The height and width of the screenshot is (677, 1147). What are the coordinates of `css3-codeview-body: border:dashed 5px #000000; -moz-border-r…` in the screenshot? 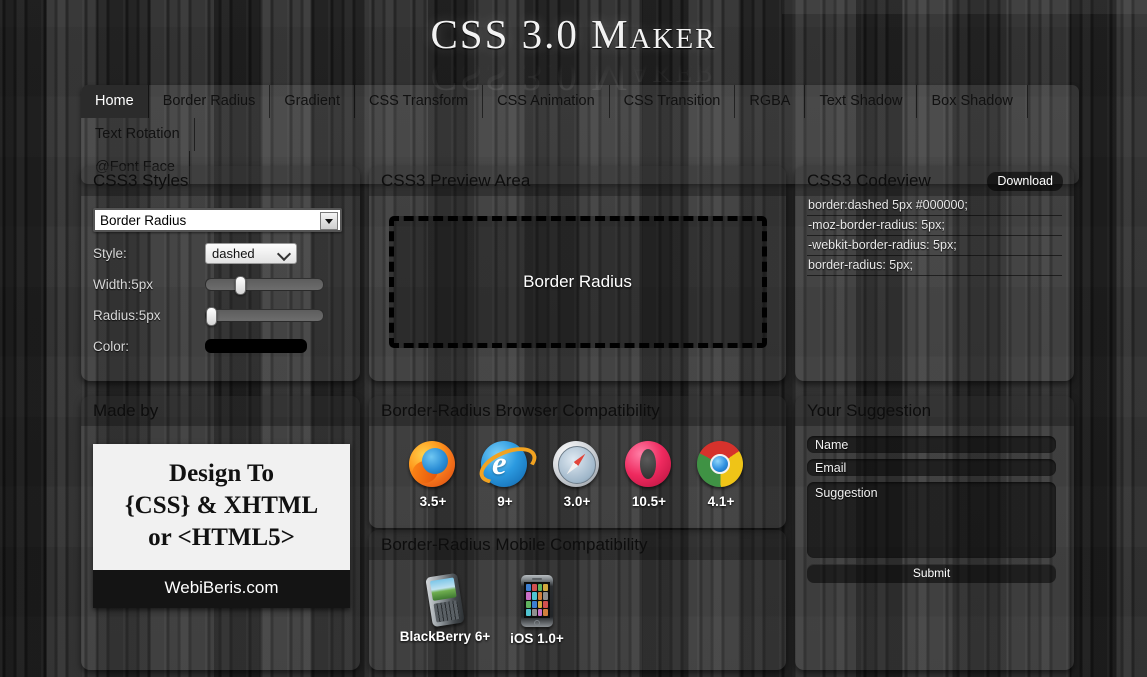 It's located at (934, 242).